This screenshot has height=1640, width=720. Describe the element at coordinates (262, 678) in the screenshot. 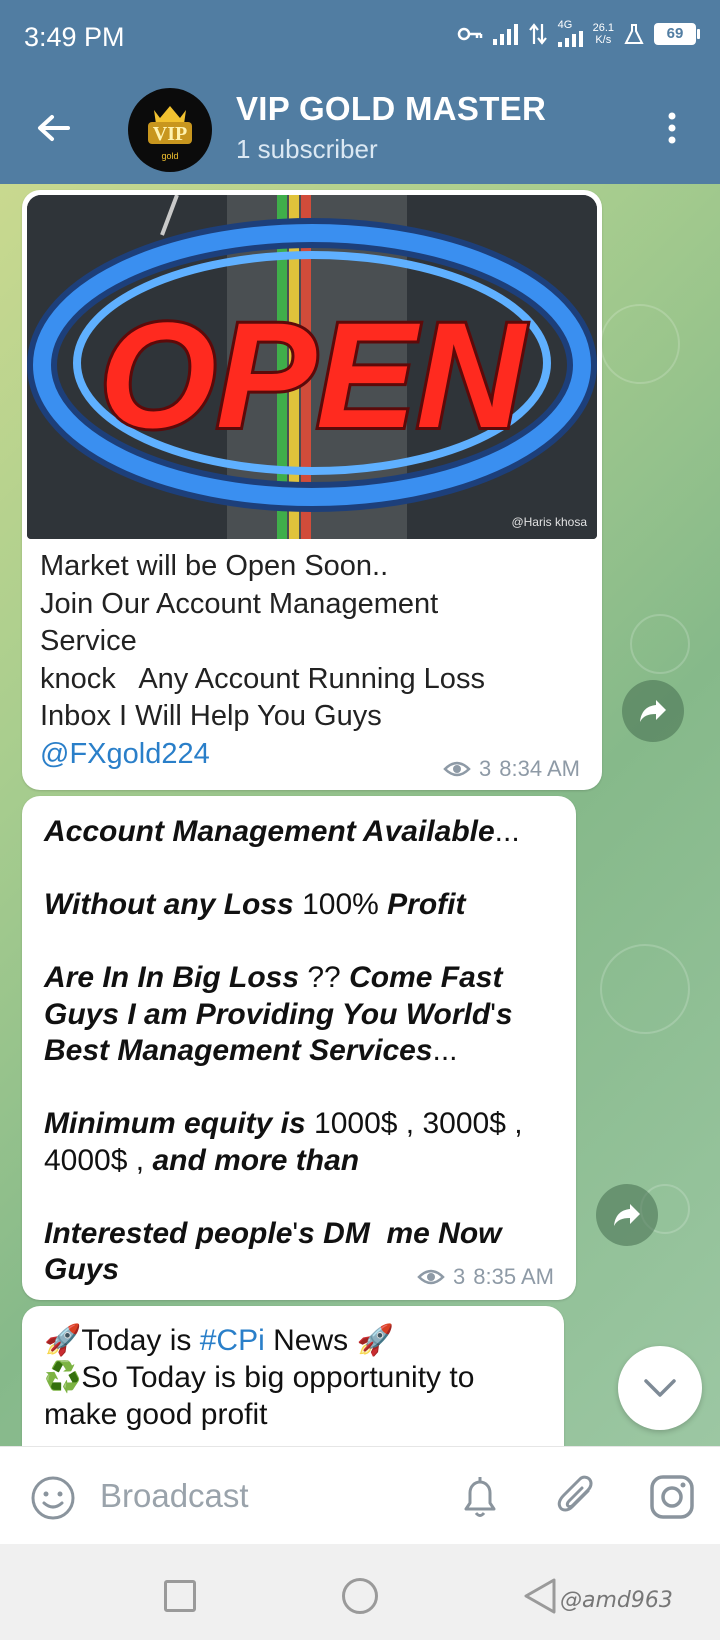

I see `message-line: knock Any Account Running Loss` at that location.